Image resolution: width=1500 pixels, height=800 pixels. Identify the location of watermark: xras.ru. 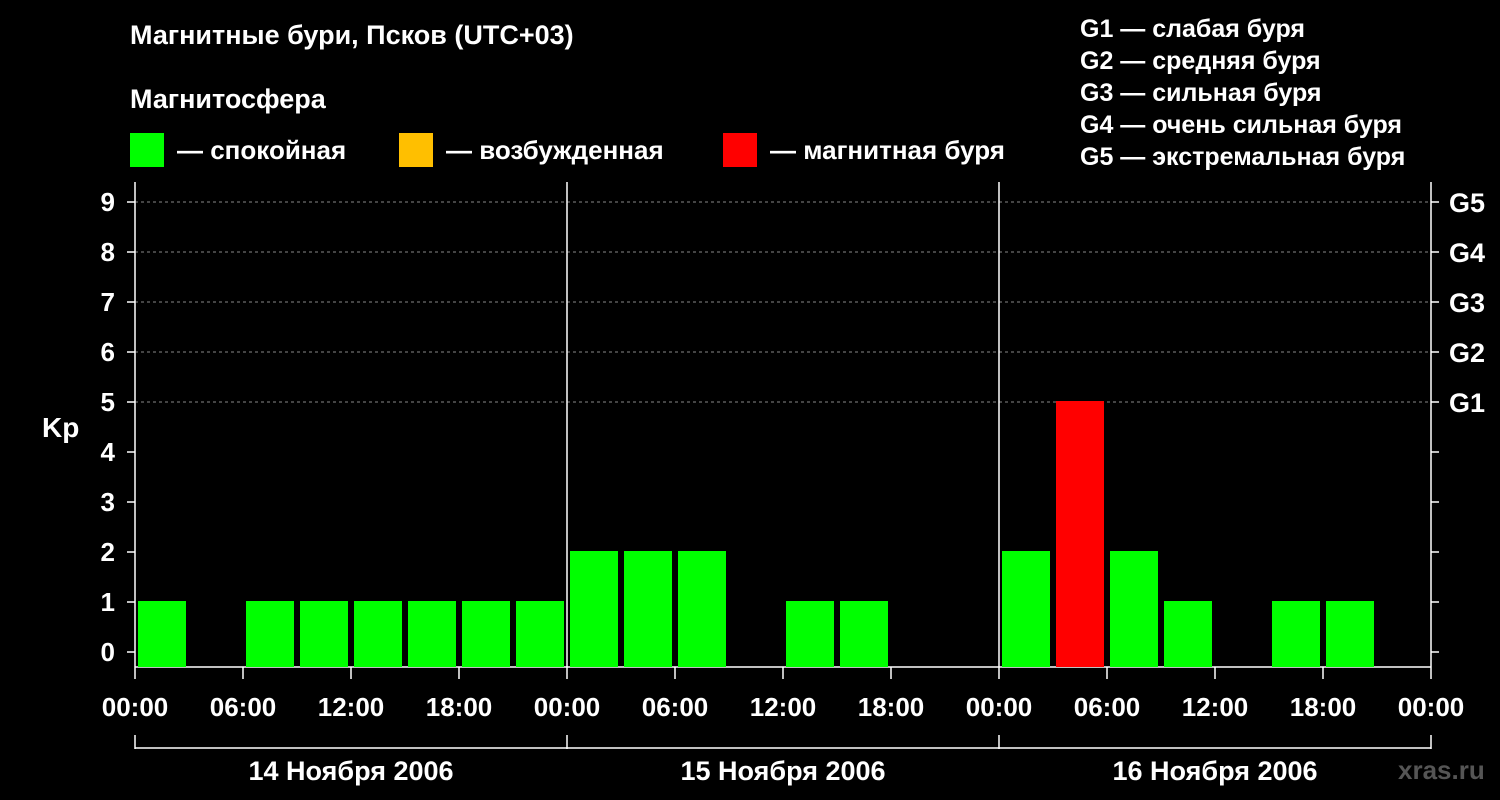
(1441, 770).